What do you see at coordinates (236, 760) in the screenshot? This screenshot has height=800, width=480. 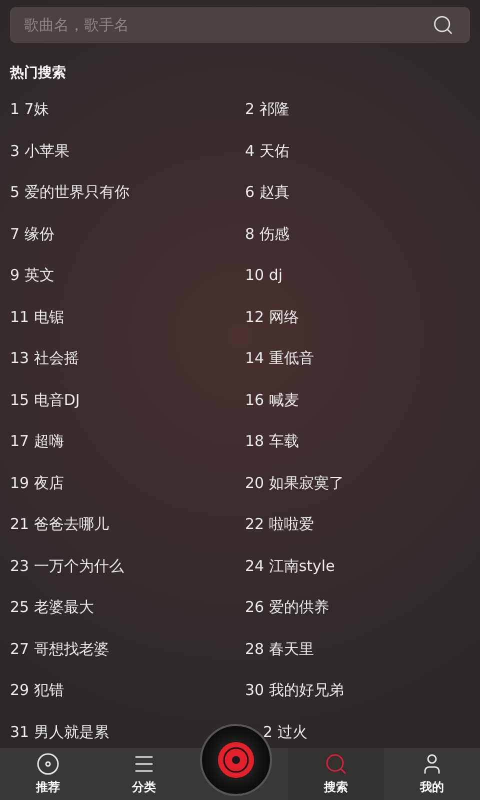 I see `vinyl-record-icon` at bounding box center [236, 760].